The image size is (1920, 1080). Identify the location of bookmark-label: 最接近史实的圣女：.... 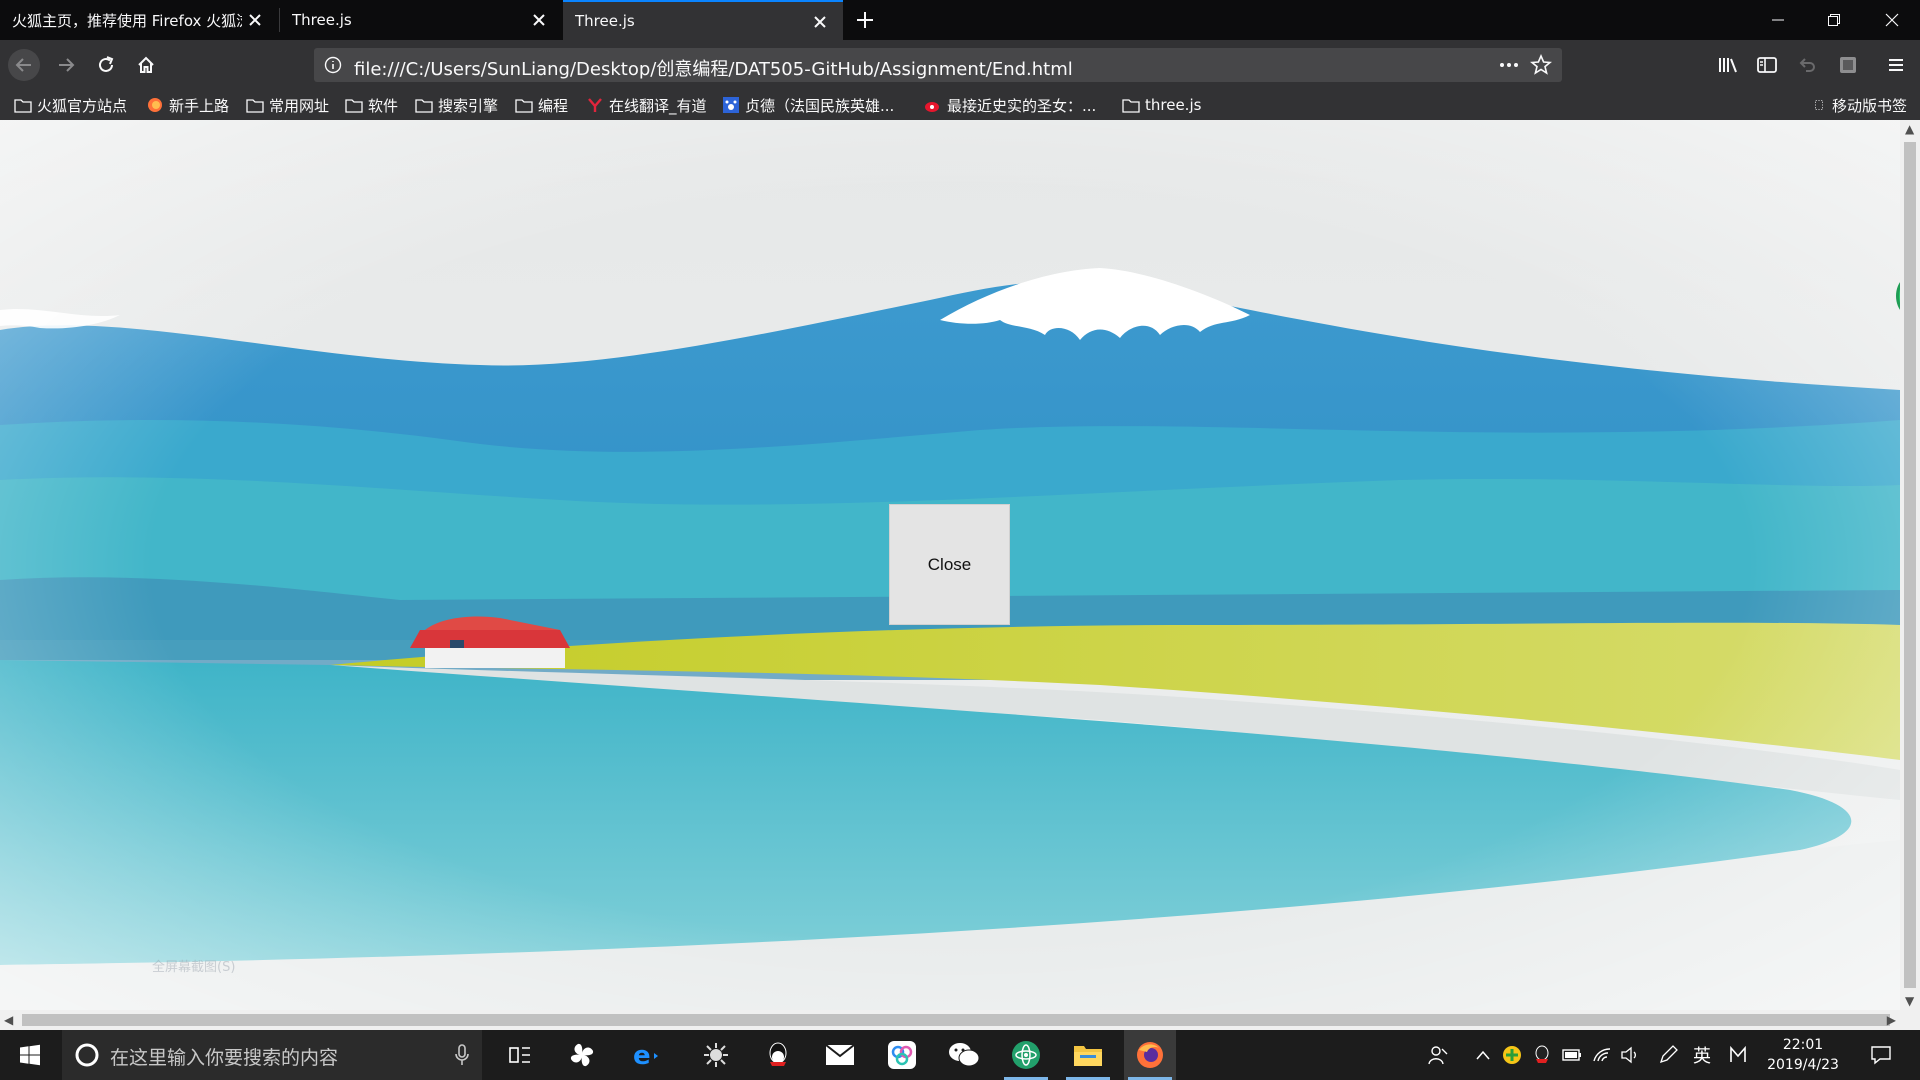
(1022, 105).